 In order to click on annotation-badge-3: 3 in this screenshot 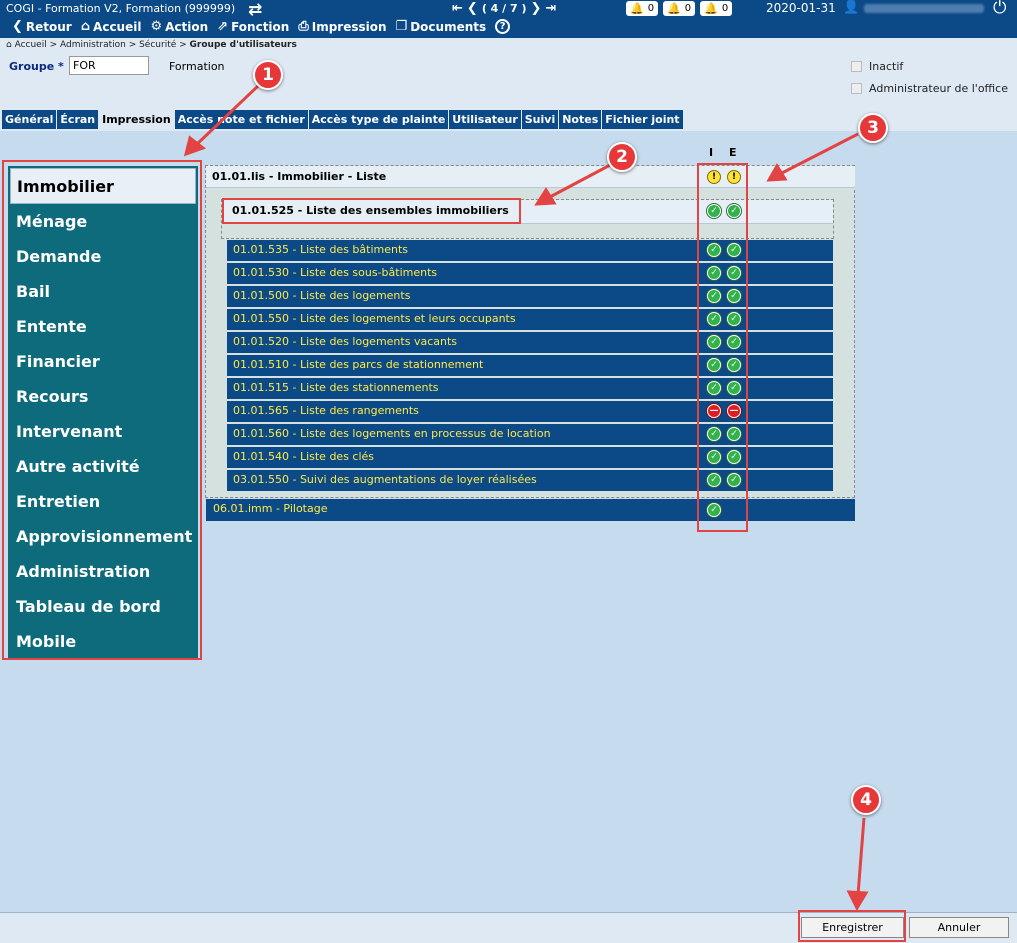, I will do `click(873, 128)`.